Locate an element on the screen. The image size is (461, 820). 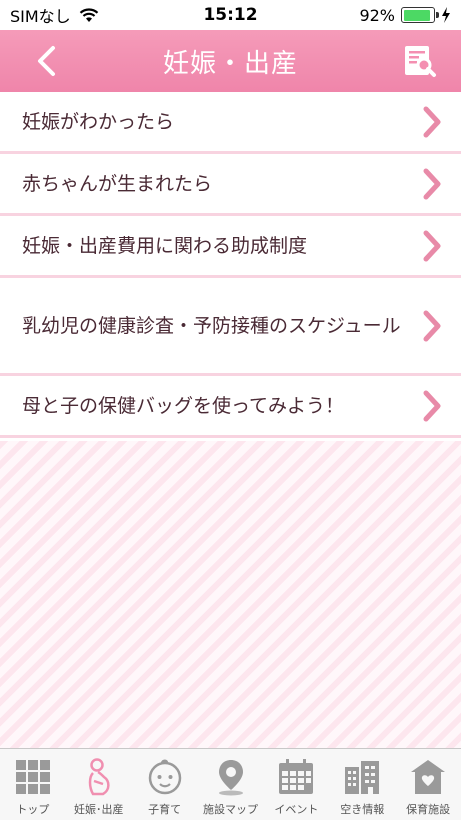
tab-label: 保育施設 is located at coordinates (428, 809).